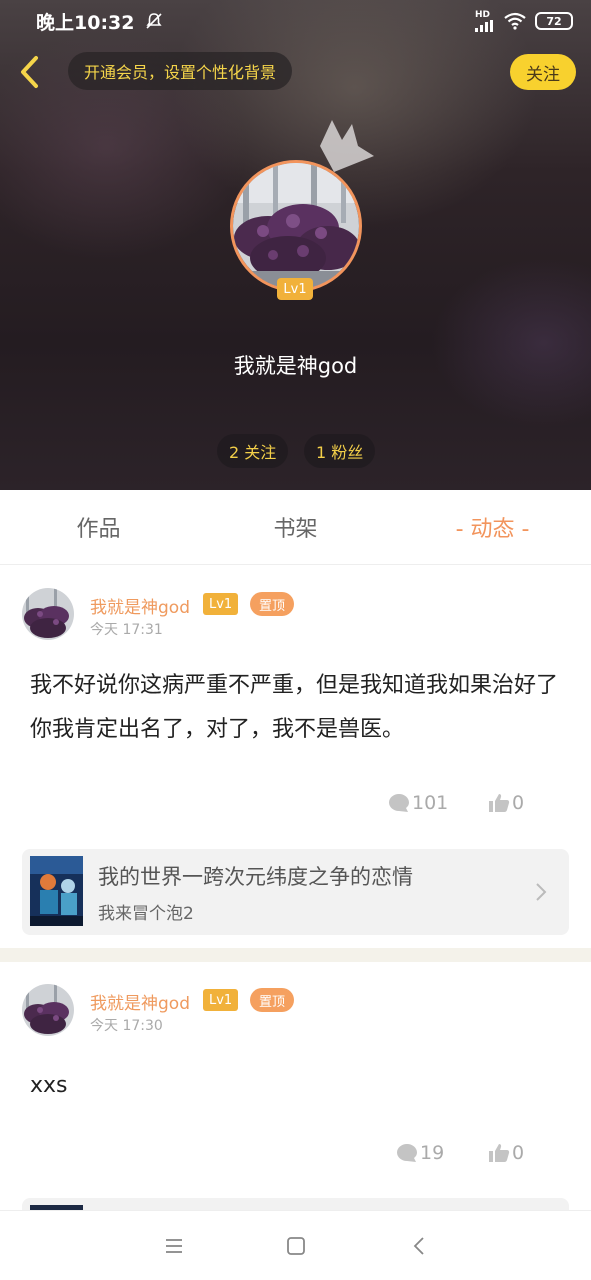 The width and height of the screenshot is (591, 1280). What do you see at coordinates (146, 914) in the screenshot?
I see `work-subtitle: 我来冒个泡2` at bounding box center [146, 914].